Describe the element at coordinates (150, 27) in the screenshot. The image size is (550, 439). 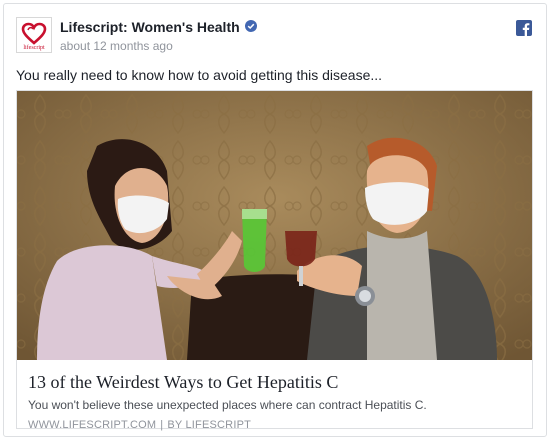
I see `page-name-label: Lifescript: Women's Health` at that location.